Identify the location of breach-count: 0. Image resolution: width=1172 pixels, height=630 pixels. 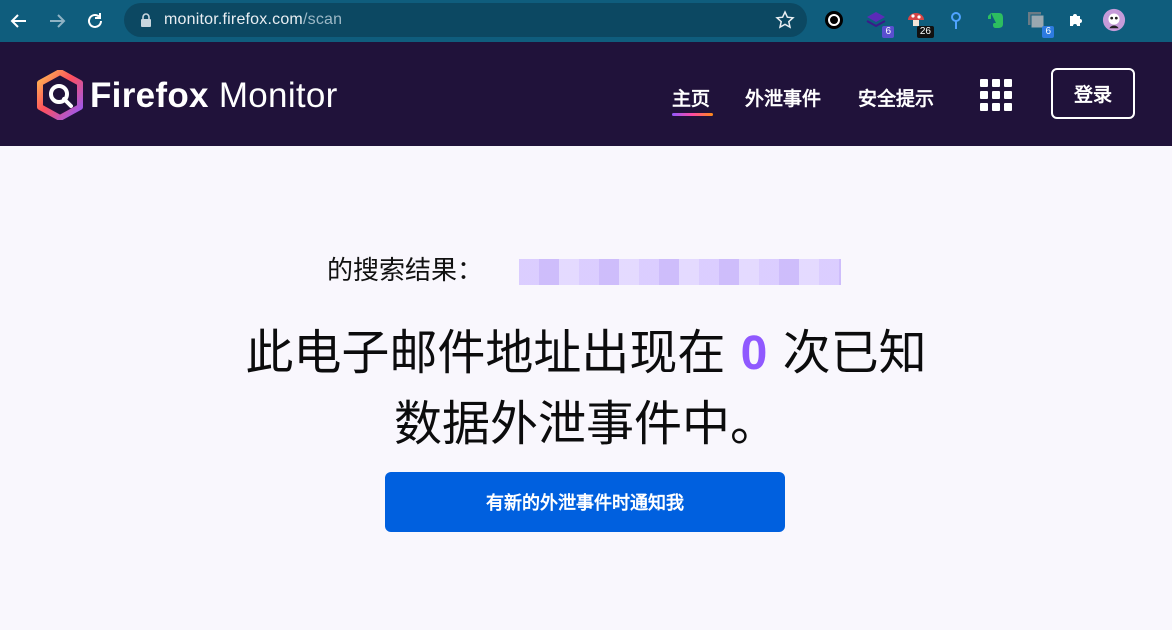
(754, 353).